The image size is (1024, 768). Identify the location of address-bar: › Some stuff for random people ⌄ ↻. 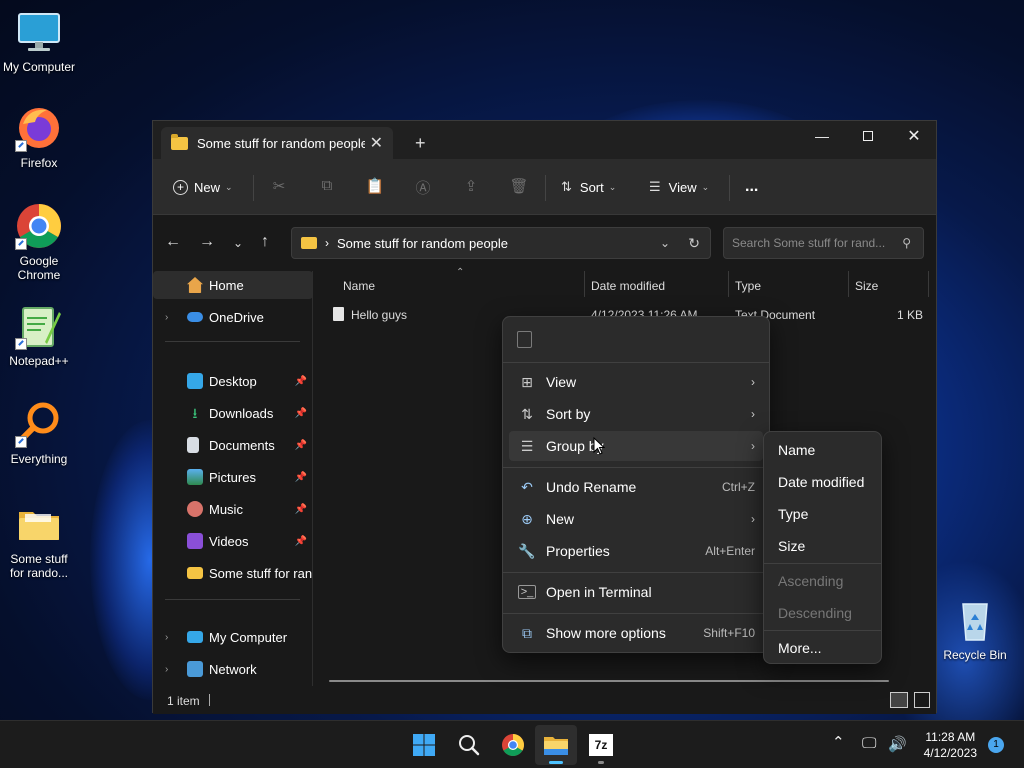
(501, 243).